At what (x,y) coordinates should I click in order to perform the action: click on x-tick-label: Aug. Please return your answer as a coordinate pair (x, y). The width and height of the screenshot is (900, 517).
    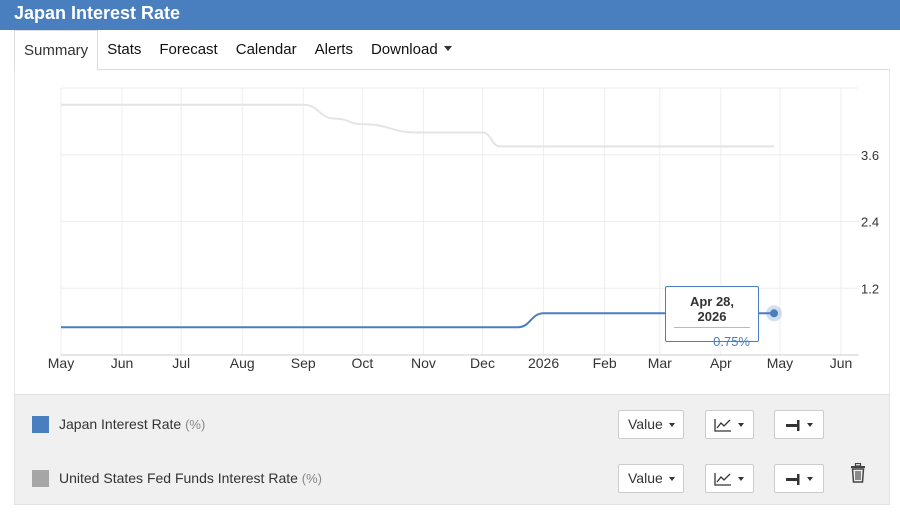
    Looking at the image, I should click on (242, 363).